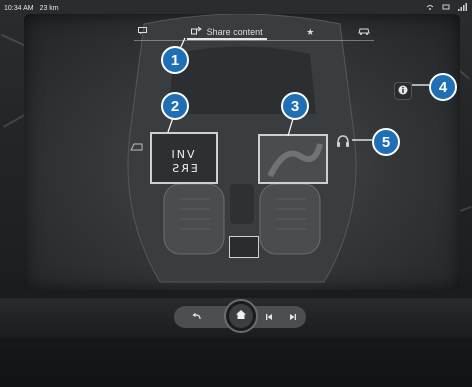 The image size is (472, 387). I want to click on back-icon, so click(197, 317).